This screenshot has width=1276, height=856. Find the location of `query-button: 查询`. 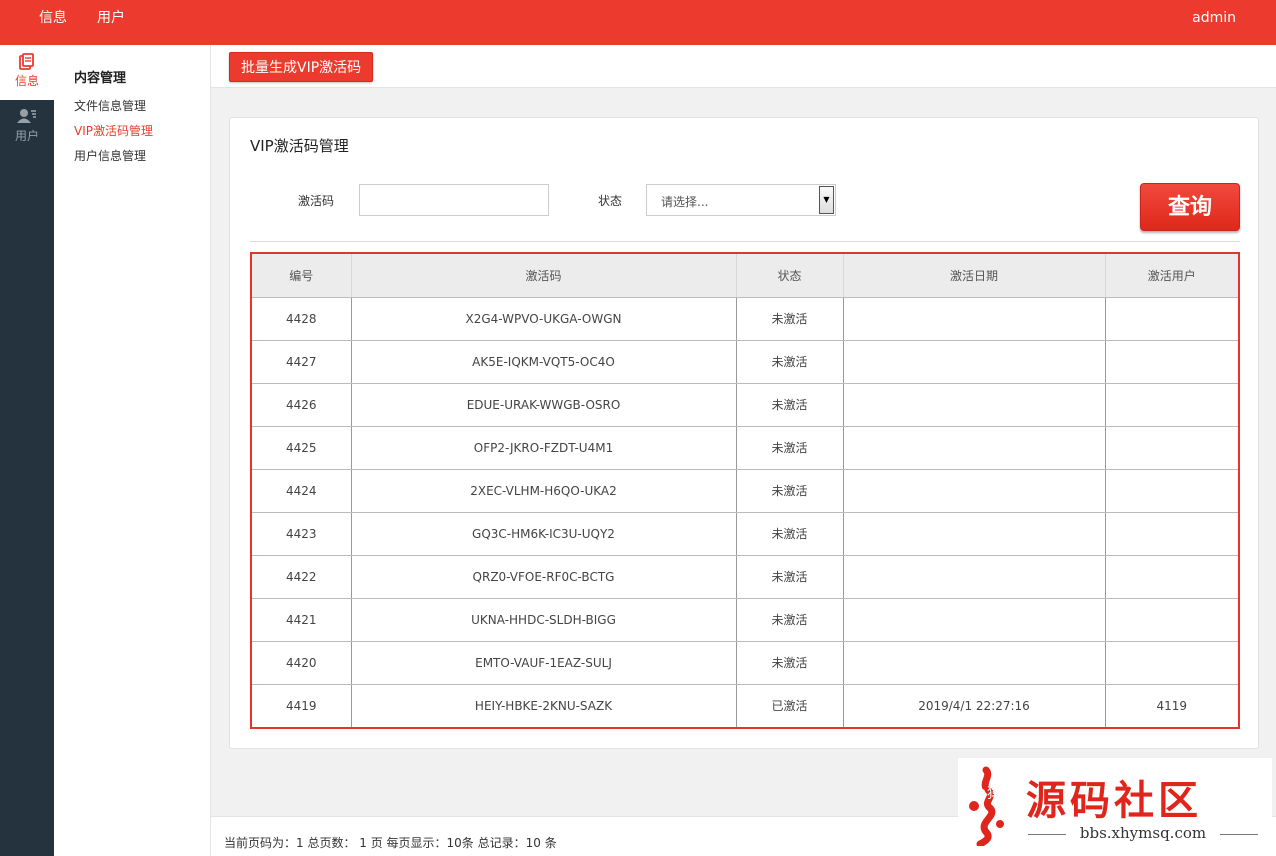

query-button: 查询 is located at coordinates (1190, 207).